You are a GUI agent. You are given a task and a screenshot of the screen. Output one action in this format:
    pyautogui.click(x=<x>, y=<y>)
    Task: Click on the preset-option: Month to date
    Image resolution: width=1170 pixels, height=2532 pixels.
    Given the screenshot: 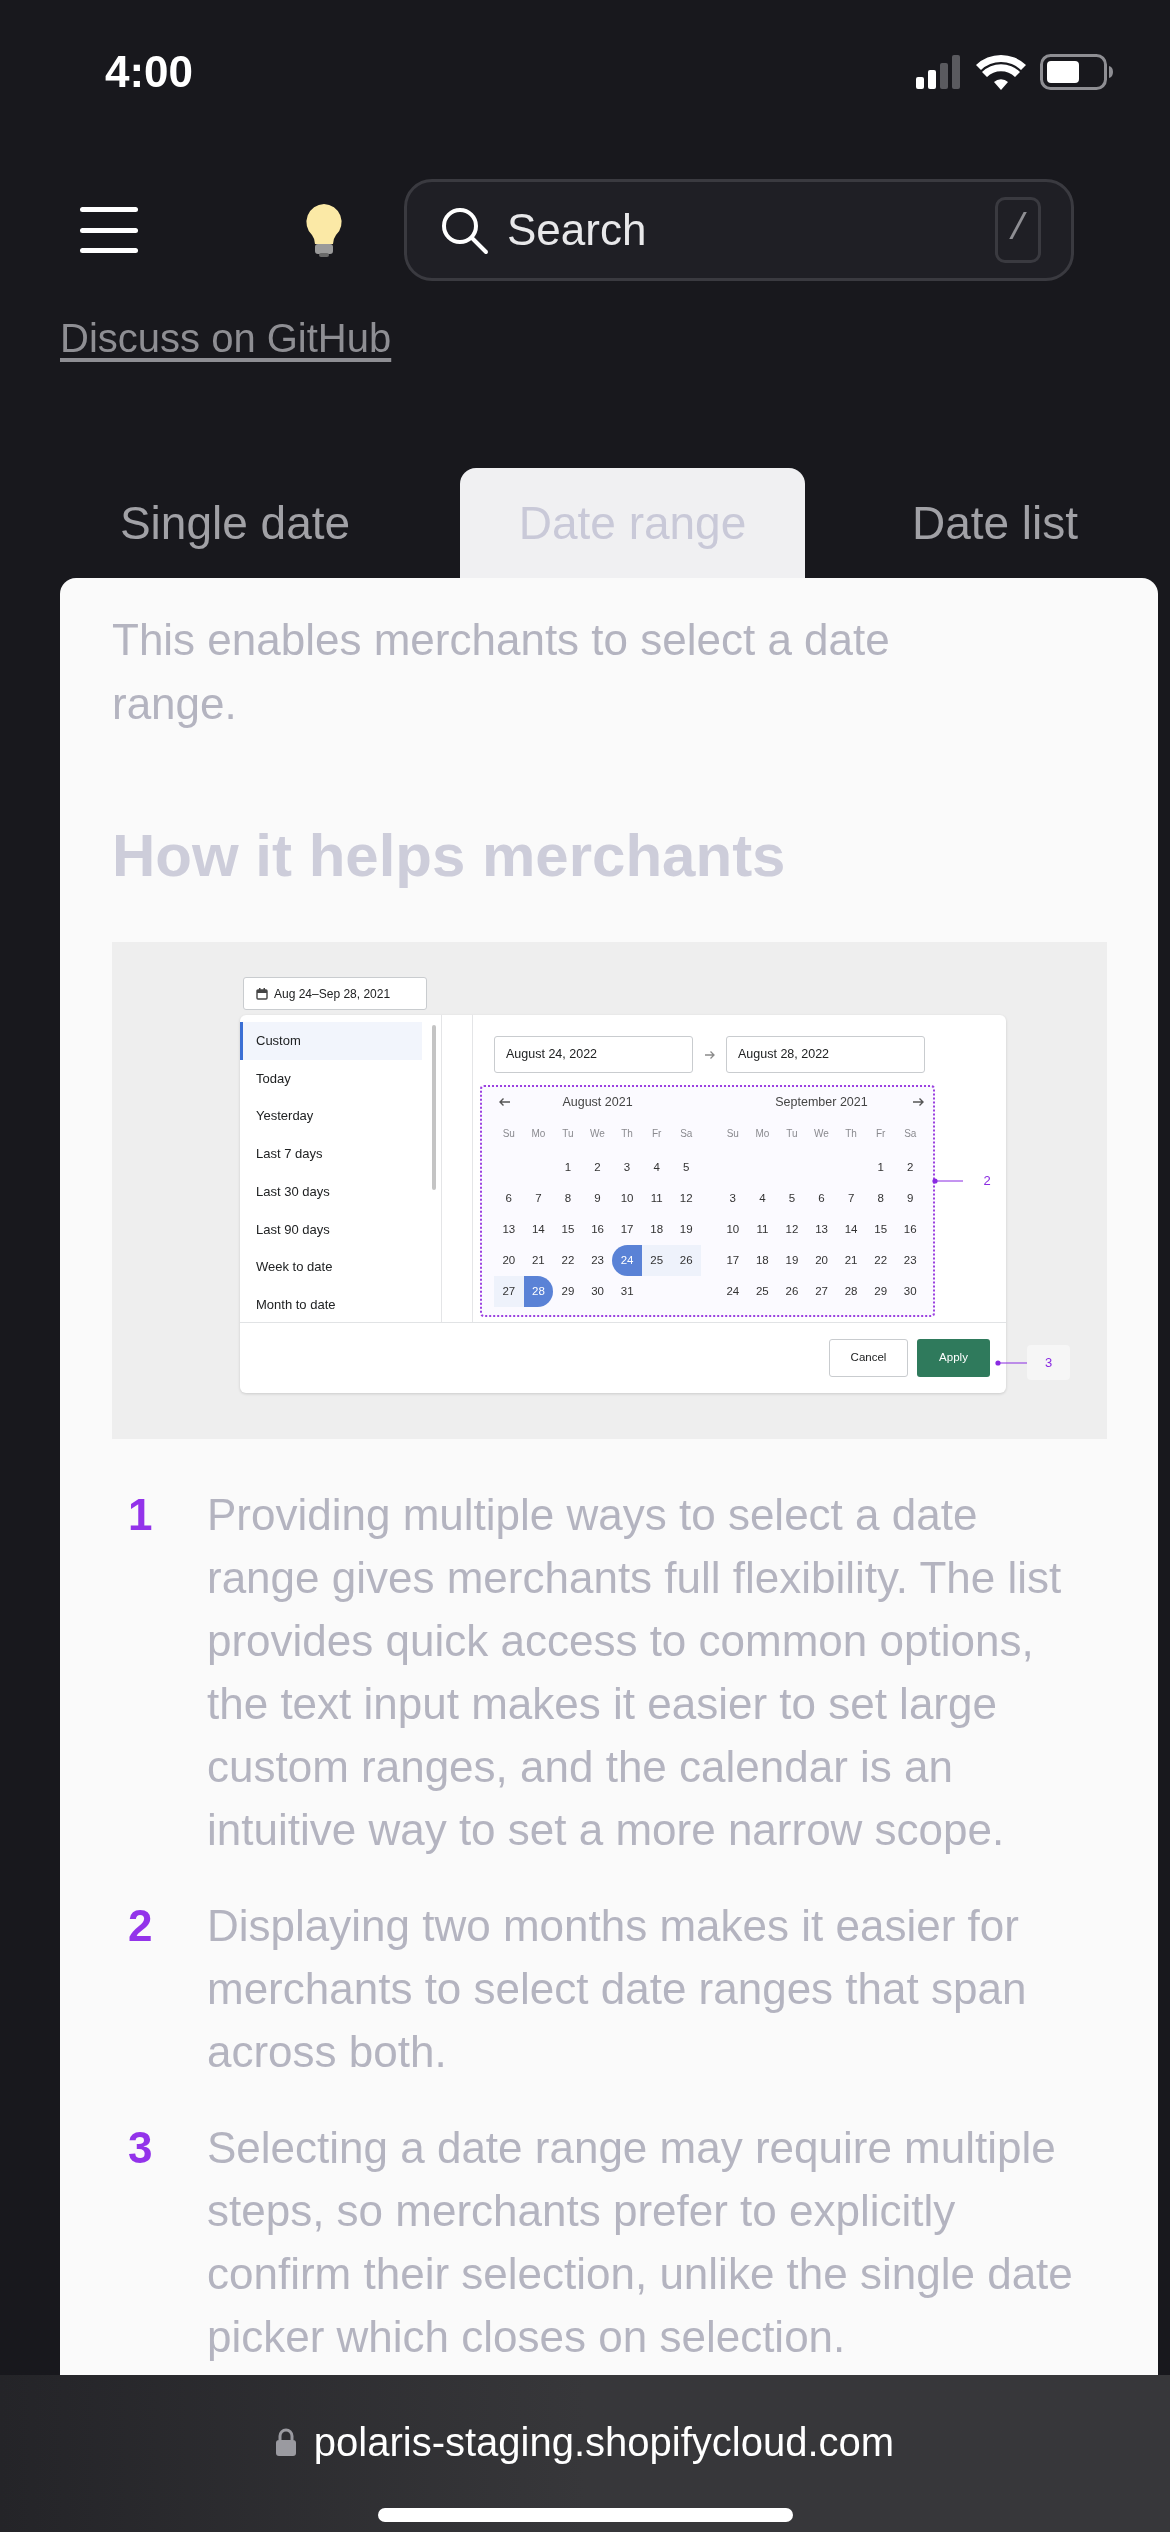 What is the action you would take?
    pyautogui.click(x=340, y=1304)
    